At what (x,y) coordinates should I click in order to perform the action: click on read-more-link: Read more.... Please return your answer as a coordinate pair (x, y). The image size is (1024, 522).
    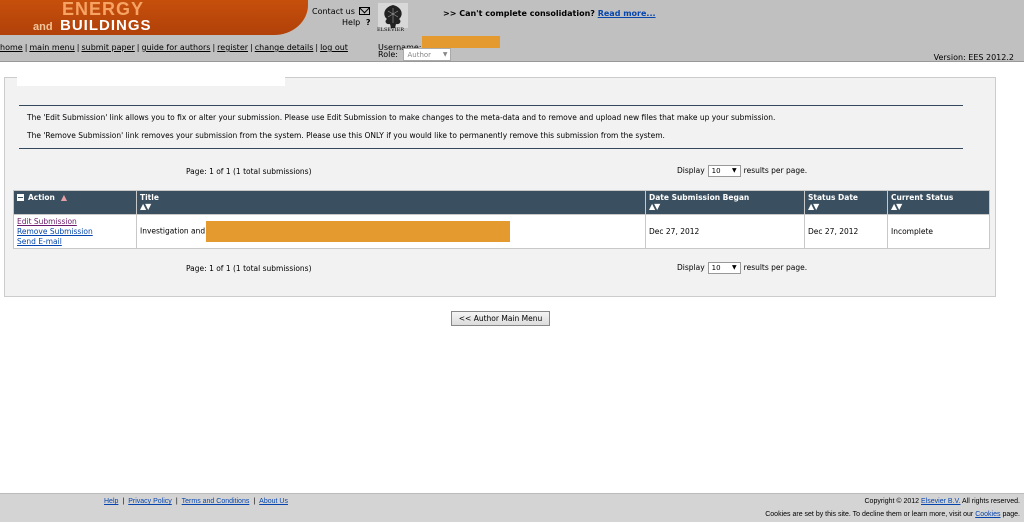
    Looking at the image, I should click on (627, 13).